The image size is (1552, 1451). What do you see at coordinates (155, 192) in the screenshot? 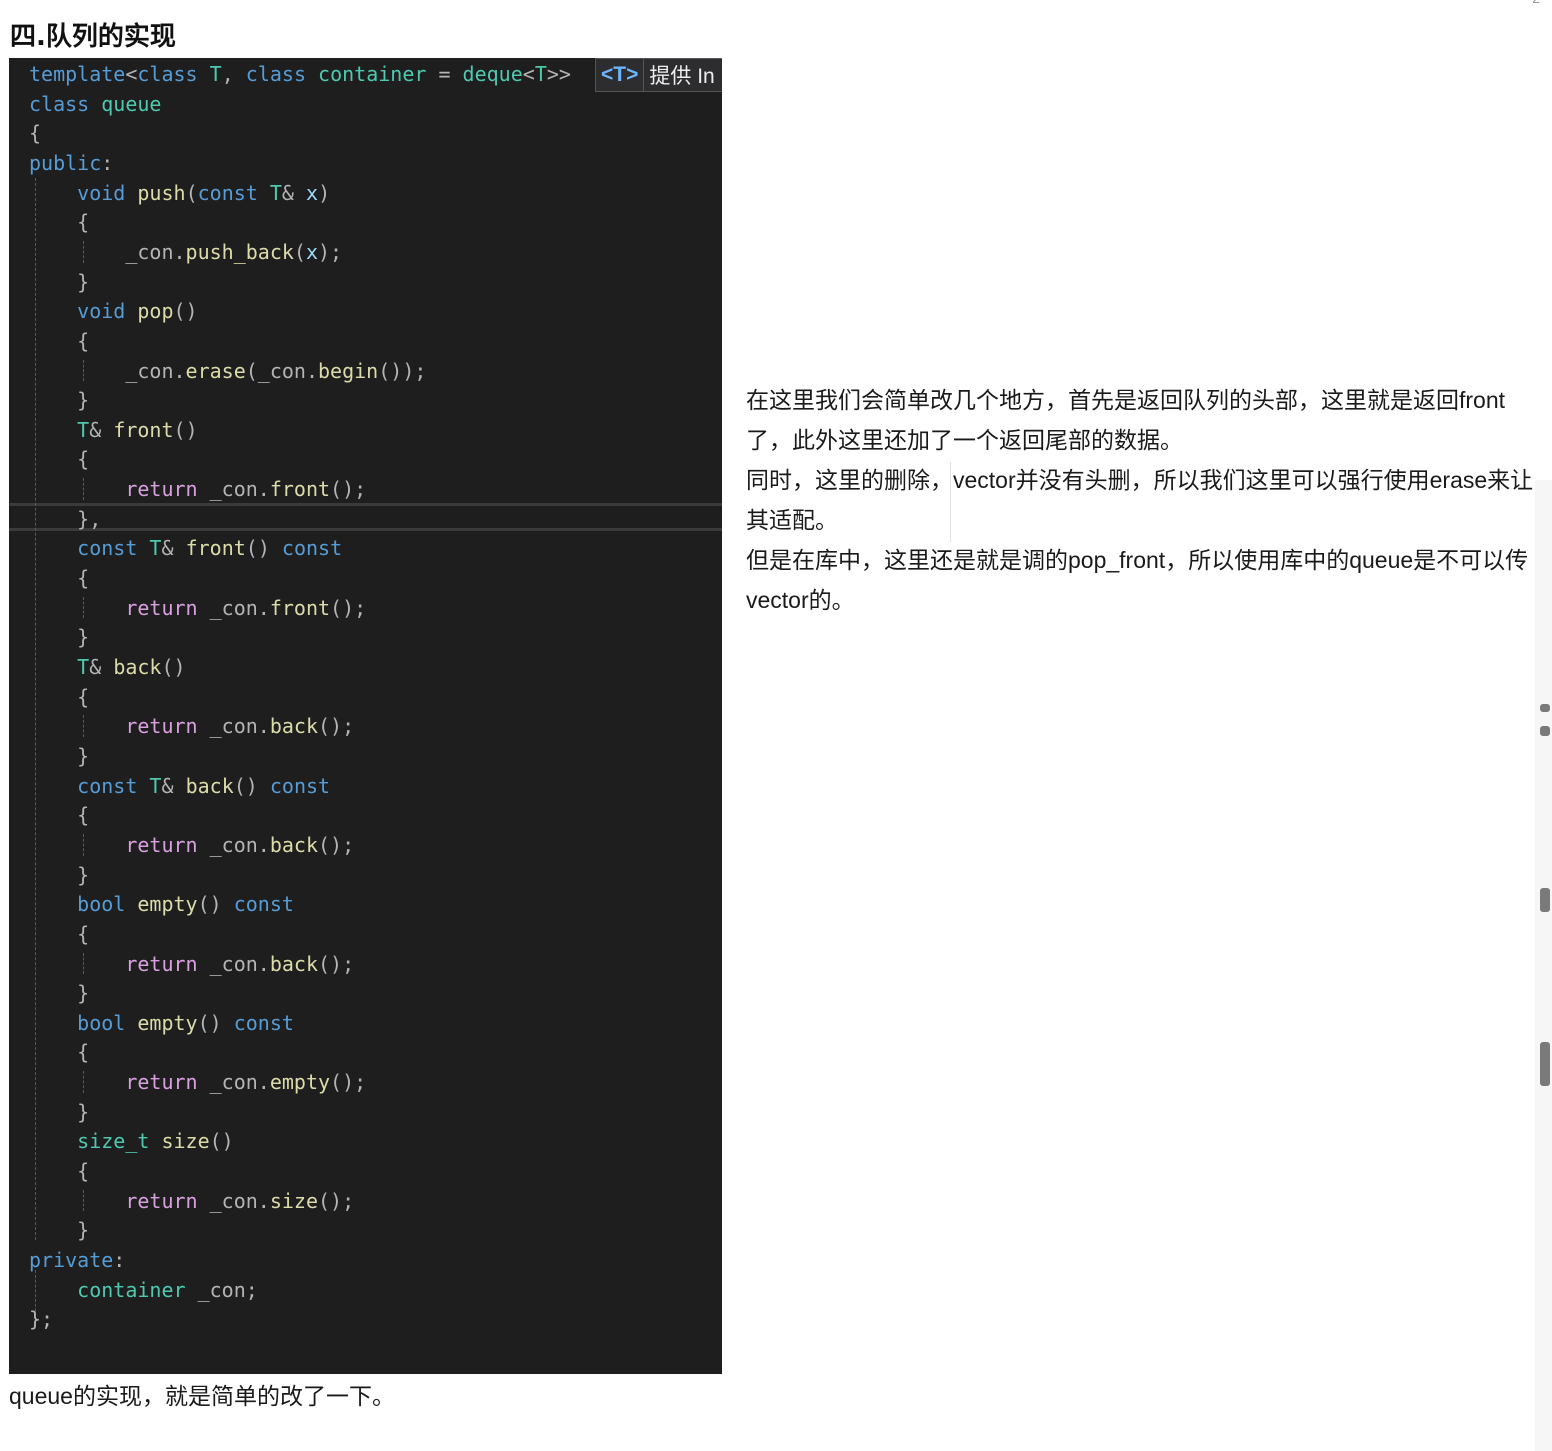
I see `code-token: push` at bounding box center [155, 192].